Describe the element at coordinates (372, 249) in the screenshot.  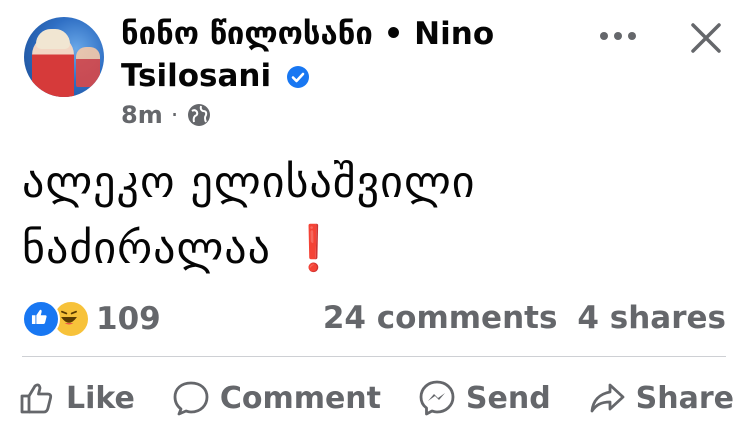
I see `post-text-line-2: ნაძირალაა ❗` at that location.